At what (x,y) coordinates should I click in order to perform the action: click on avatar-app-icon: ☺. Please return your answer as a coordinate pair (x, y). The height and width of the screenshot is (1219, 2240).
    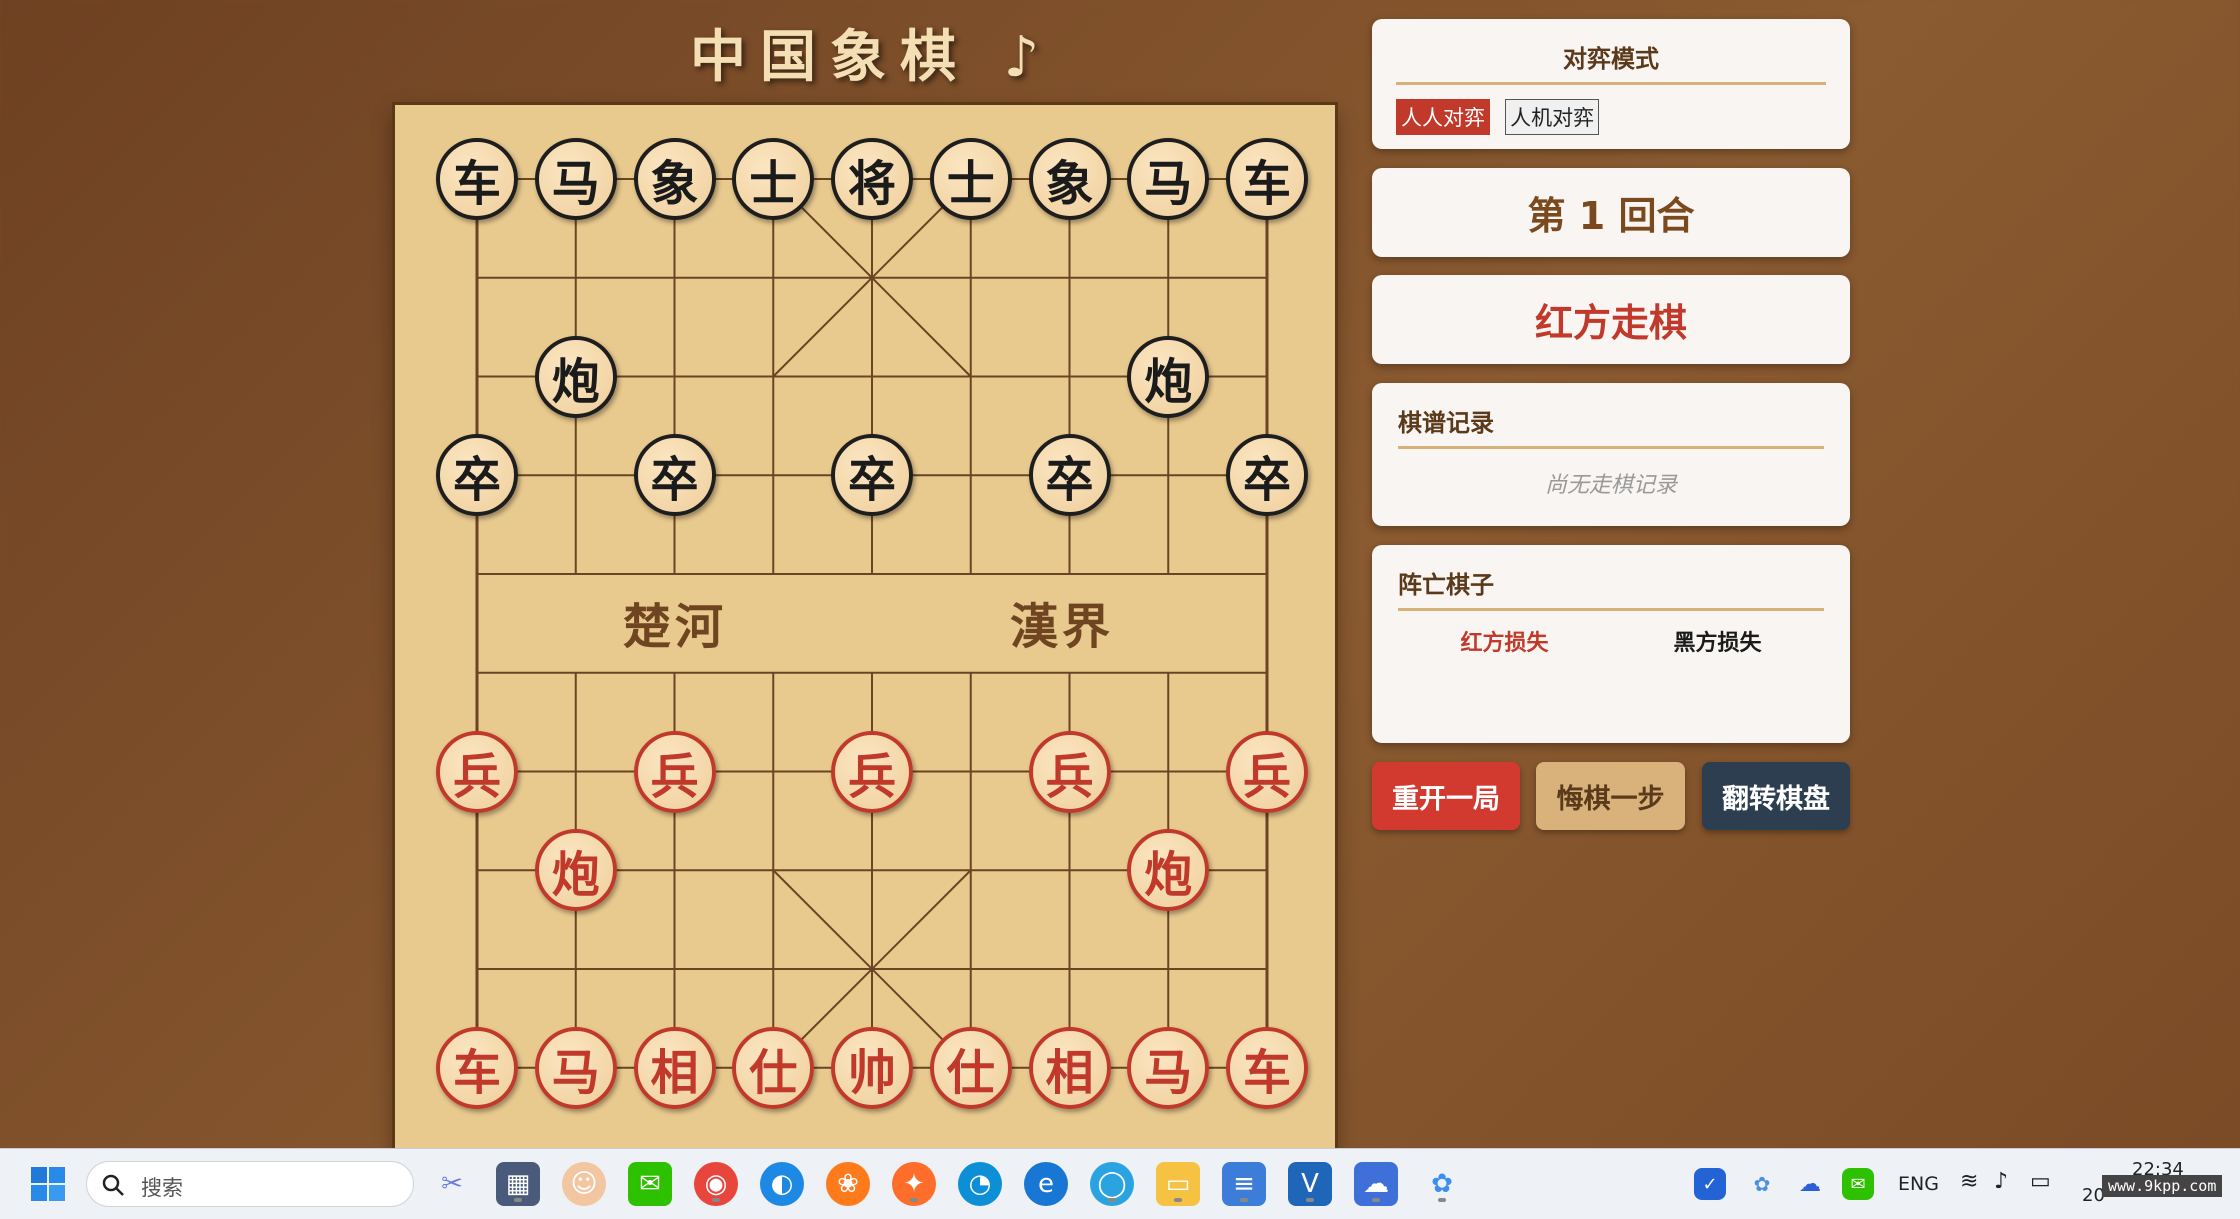
    Looking at the image, I should click on (584, 1184).